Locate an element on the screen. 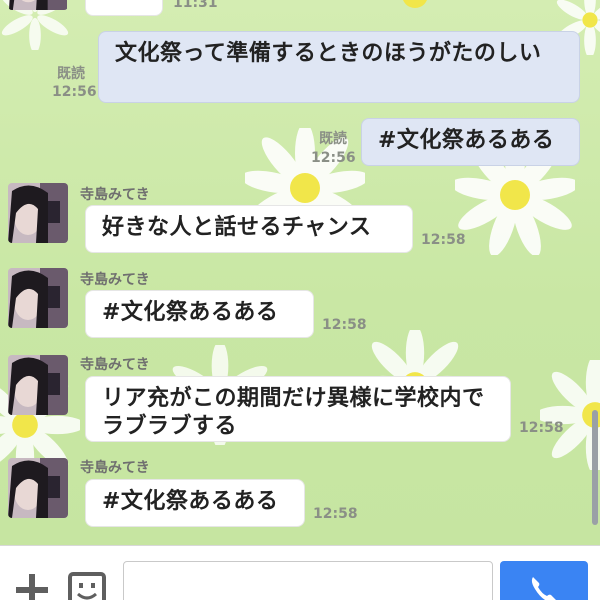  scrollbar is located at coordinates (595, 467).